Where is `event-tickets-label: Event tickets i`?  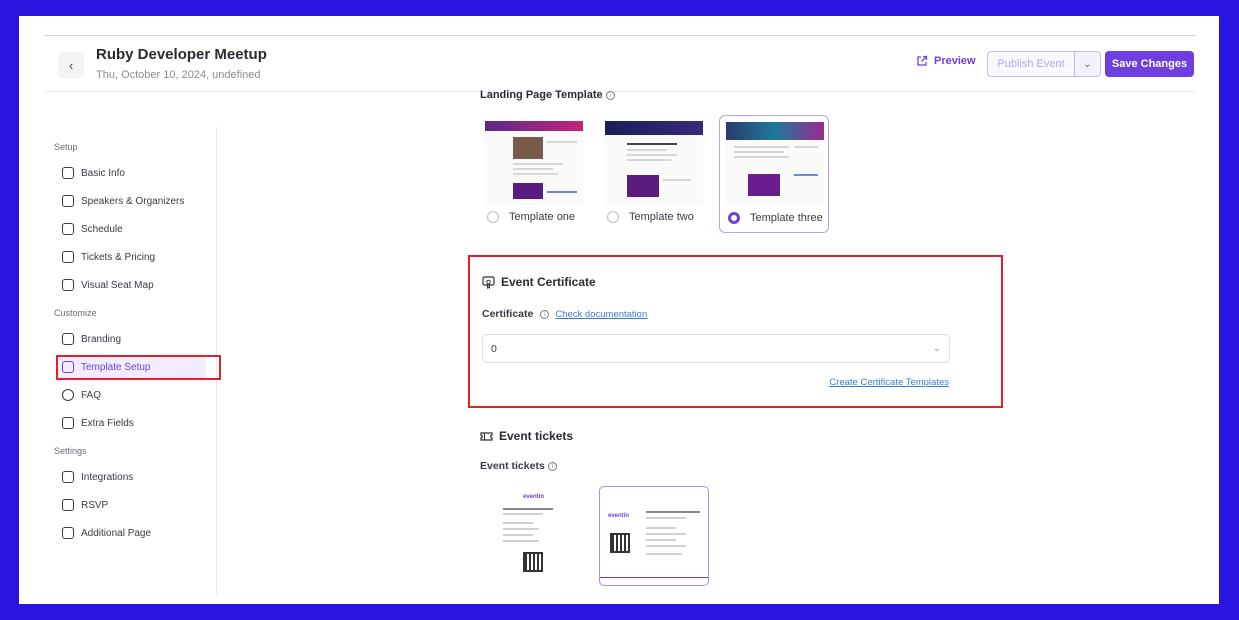 event-tickets-label: Event tickets i is located at coordinates (518, 466).